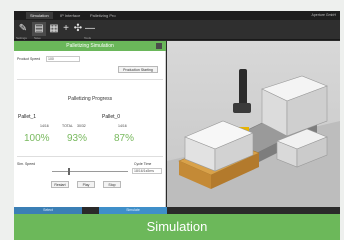 This screenshot has height=240, width=344. Describe the element at coordinates (90, 99) in the screenshot. I see `progress-title: Palletizing Progress` at that location.